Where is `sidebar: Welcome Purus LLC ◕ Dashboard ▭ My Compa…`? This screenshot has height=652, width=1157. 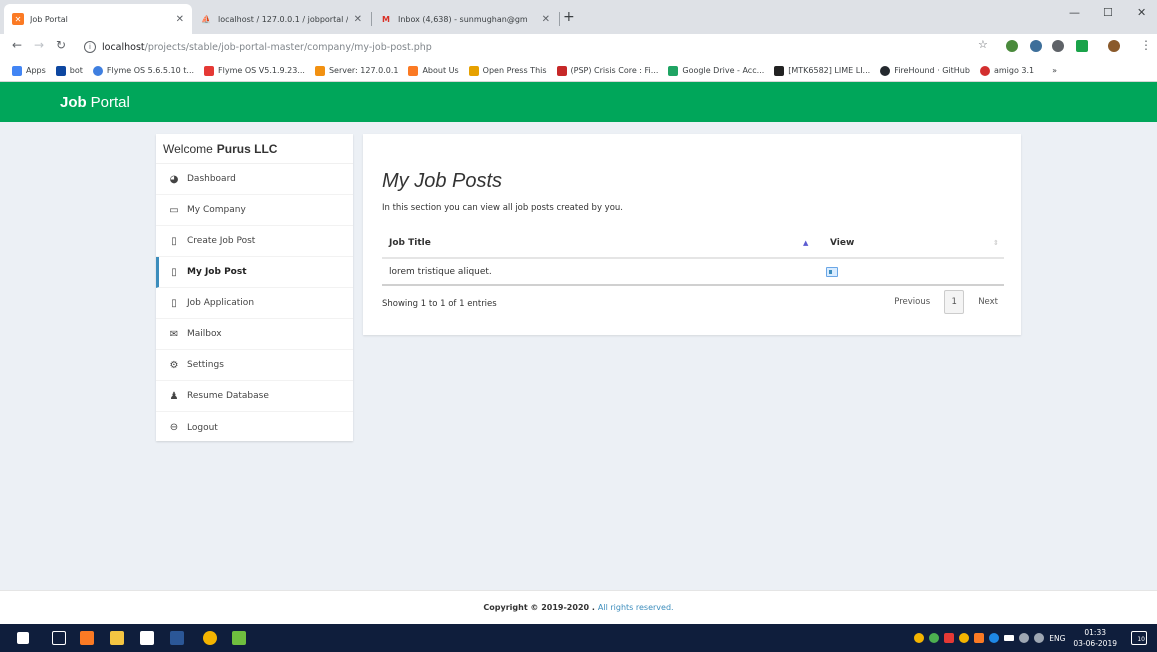
sidebar: Welcome Purus LLC ◕ Dashboard ▭ My Compa… is located at coordinates (254, 287).